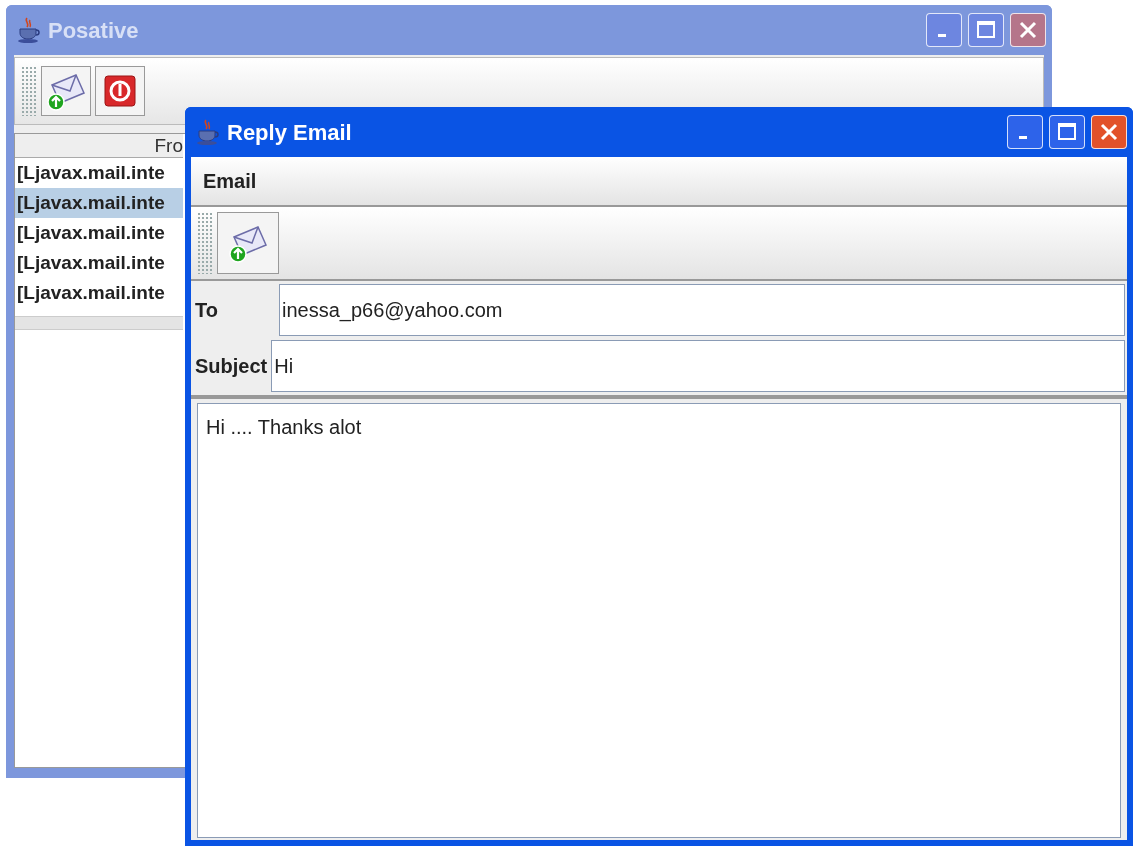 The width and height of the screenshot is (1133, 846). Describe the element at coordinates (206, 310) in the screenshot. I see `field-label: To` at that location.